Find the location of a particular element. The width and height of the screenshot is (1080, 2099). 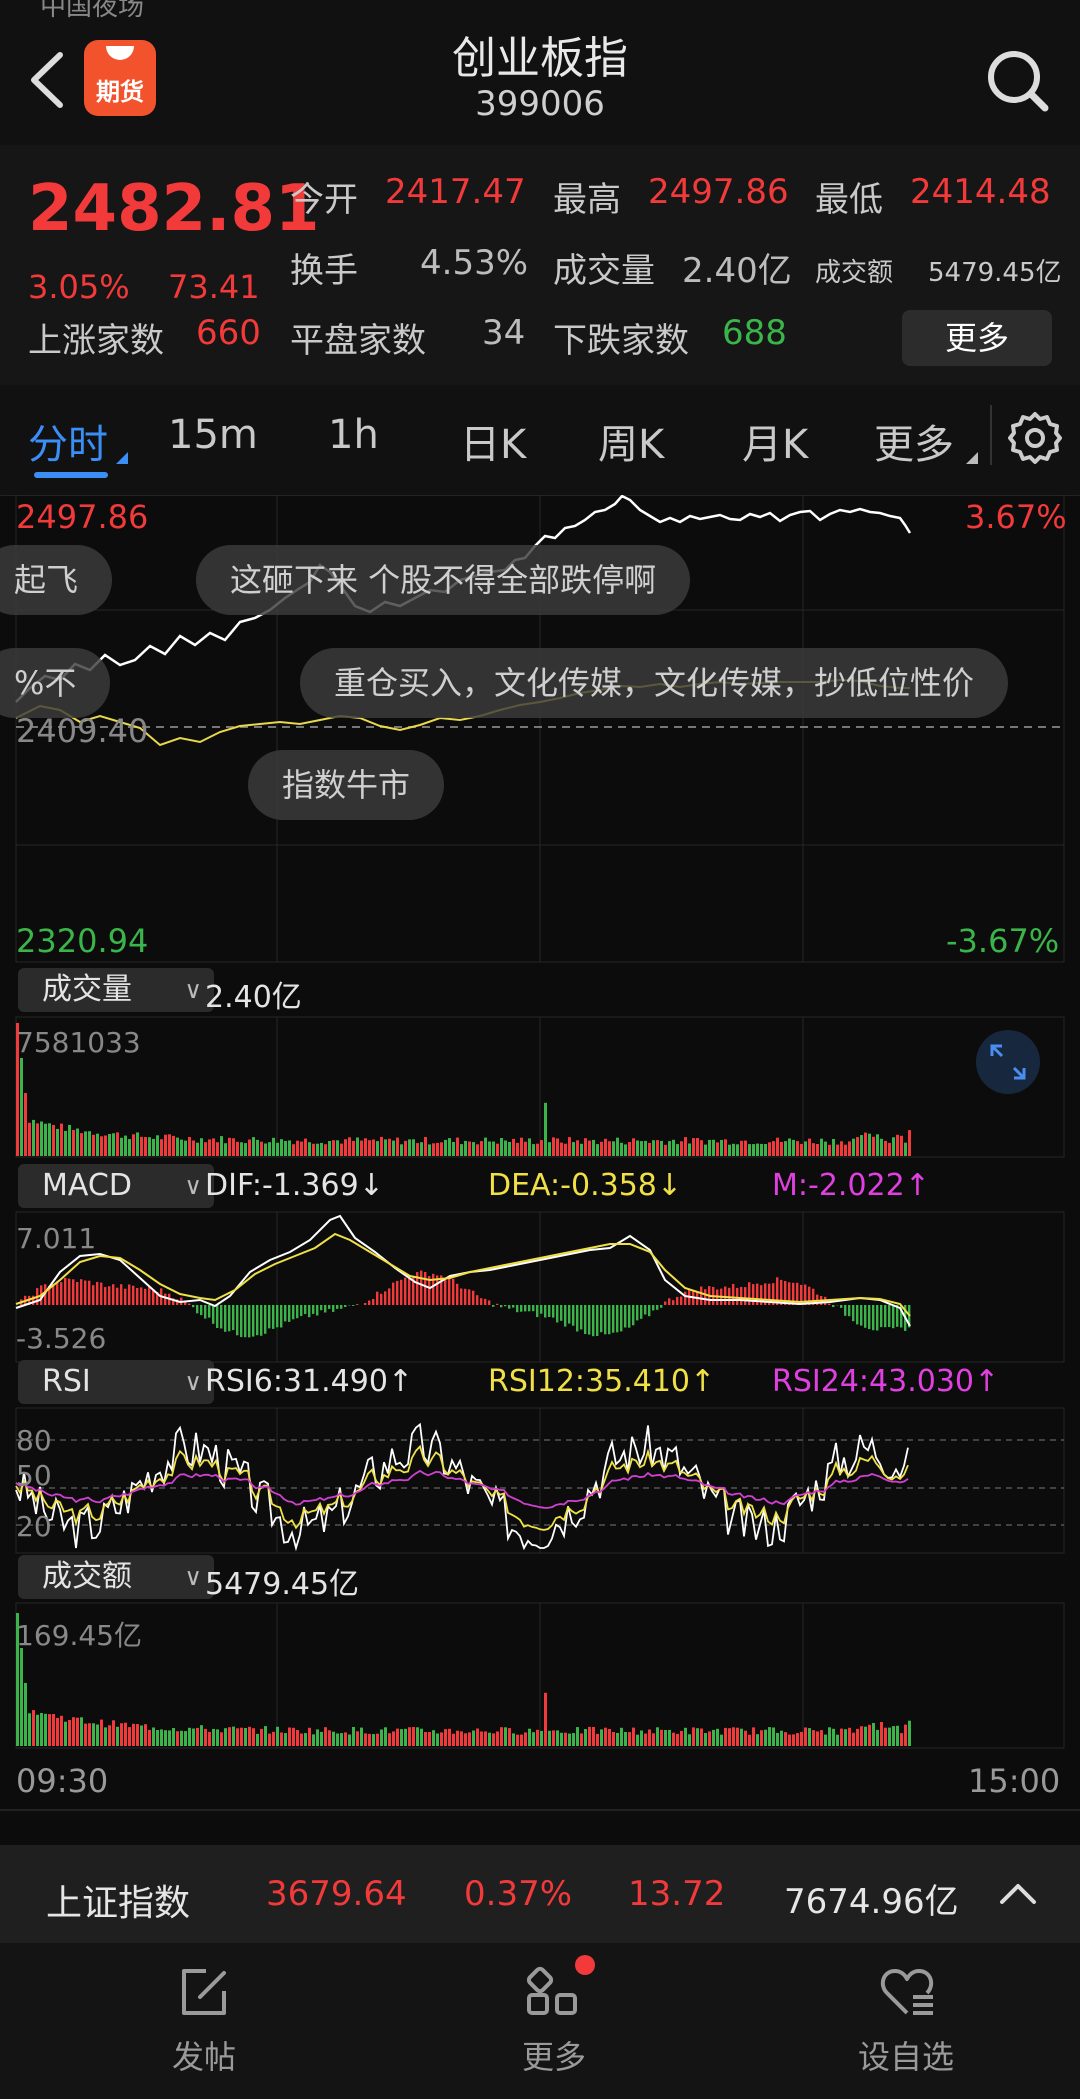

volume-indicator-select: 成交量 ∨ is located at coordinates (116, 990).